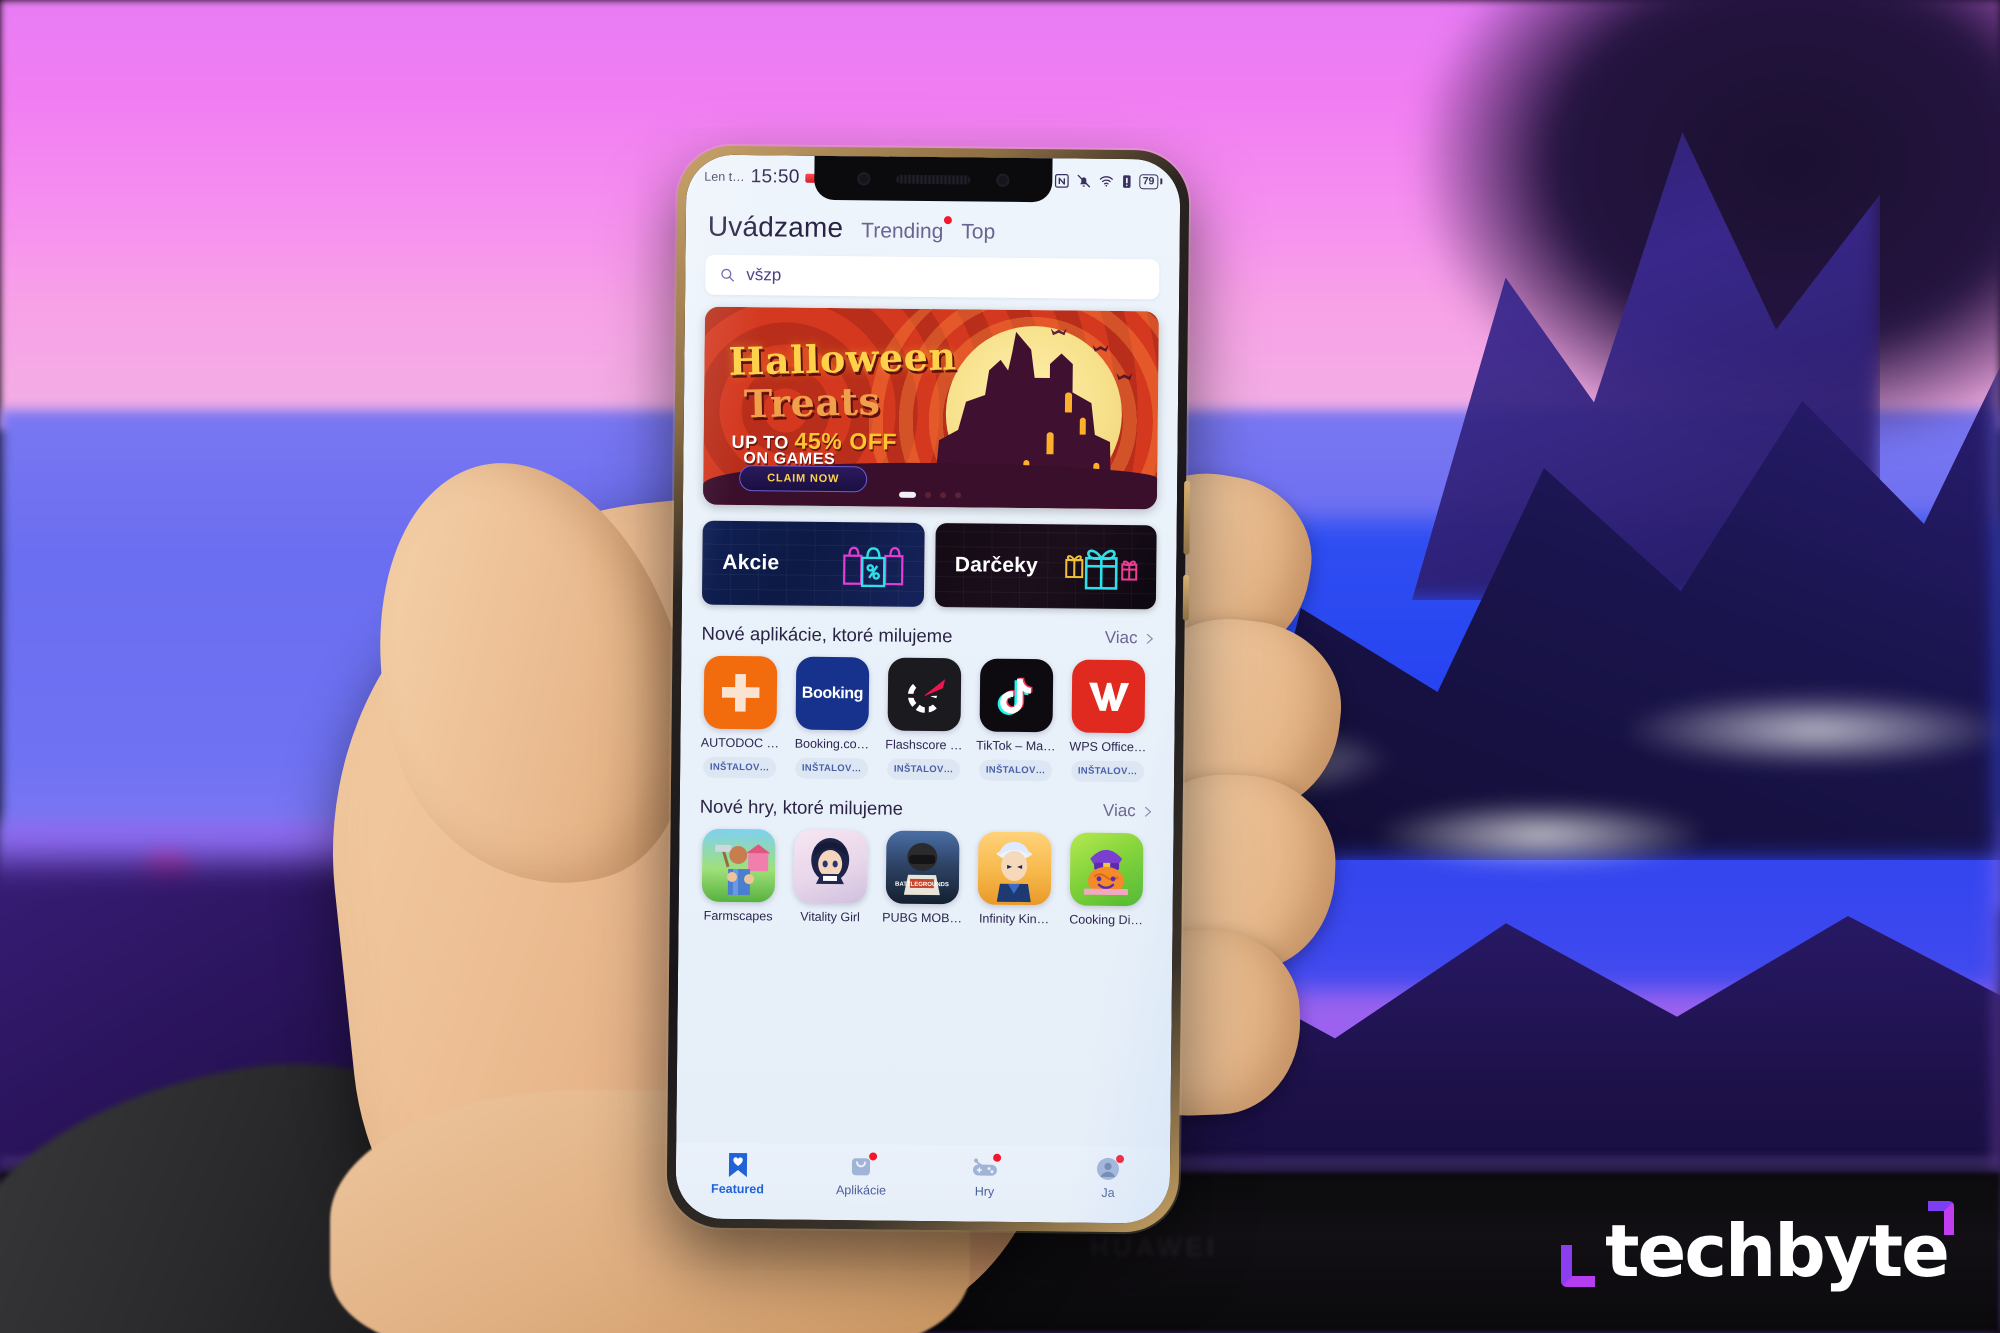  Describe the element at coordinates (1108, 1192) in the screenshot. I see `nav-ja-label: Ja` at that location.